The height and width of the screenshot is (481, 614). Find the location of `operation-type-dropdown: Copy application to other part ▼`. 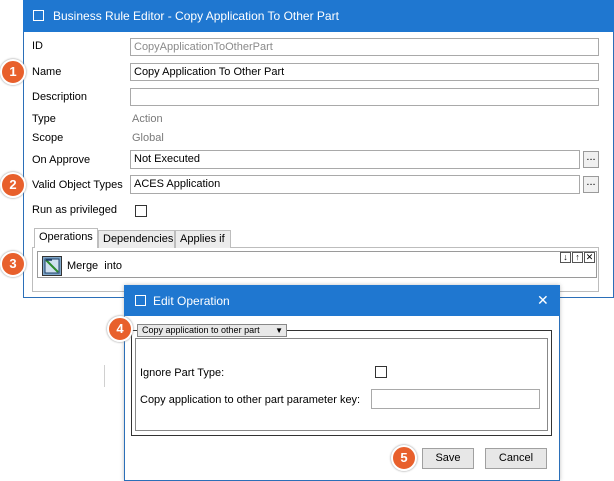

operation-type-dropdown: Copy application to other part ▼ is located at coordinates (212, 330).